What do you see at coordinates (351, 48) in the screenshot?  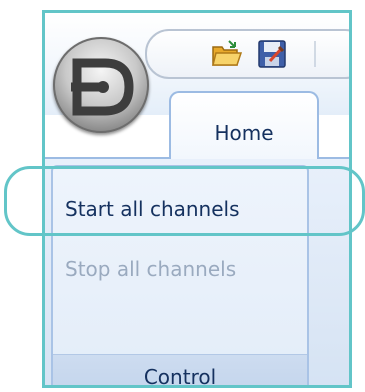 I see `customize-dropdown-icon: ▾` at bounding box center [351, 48].